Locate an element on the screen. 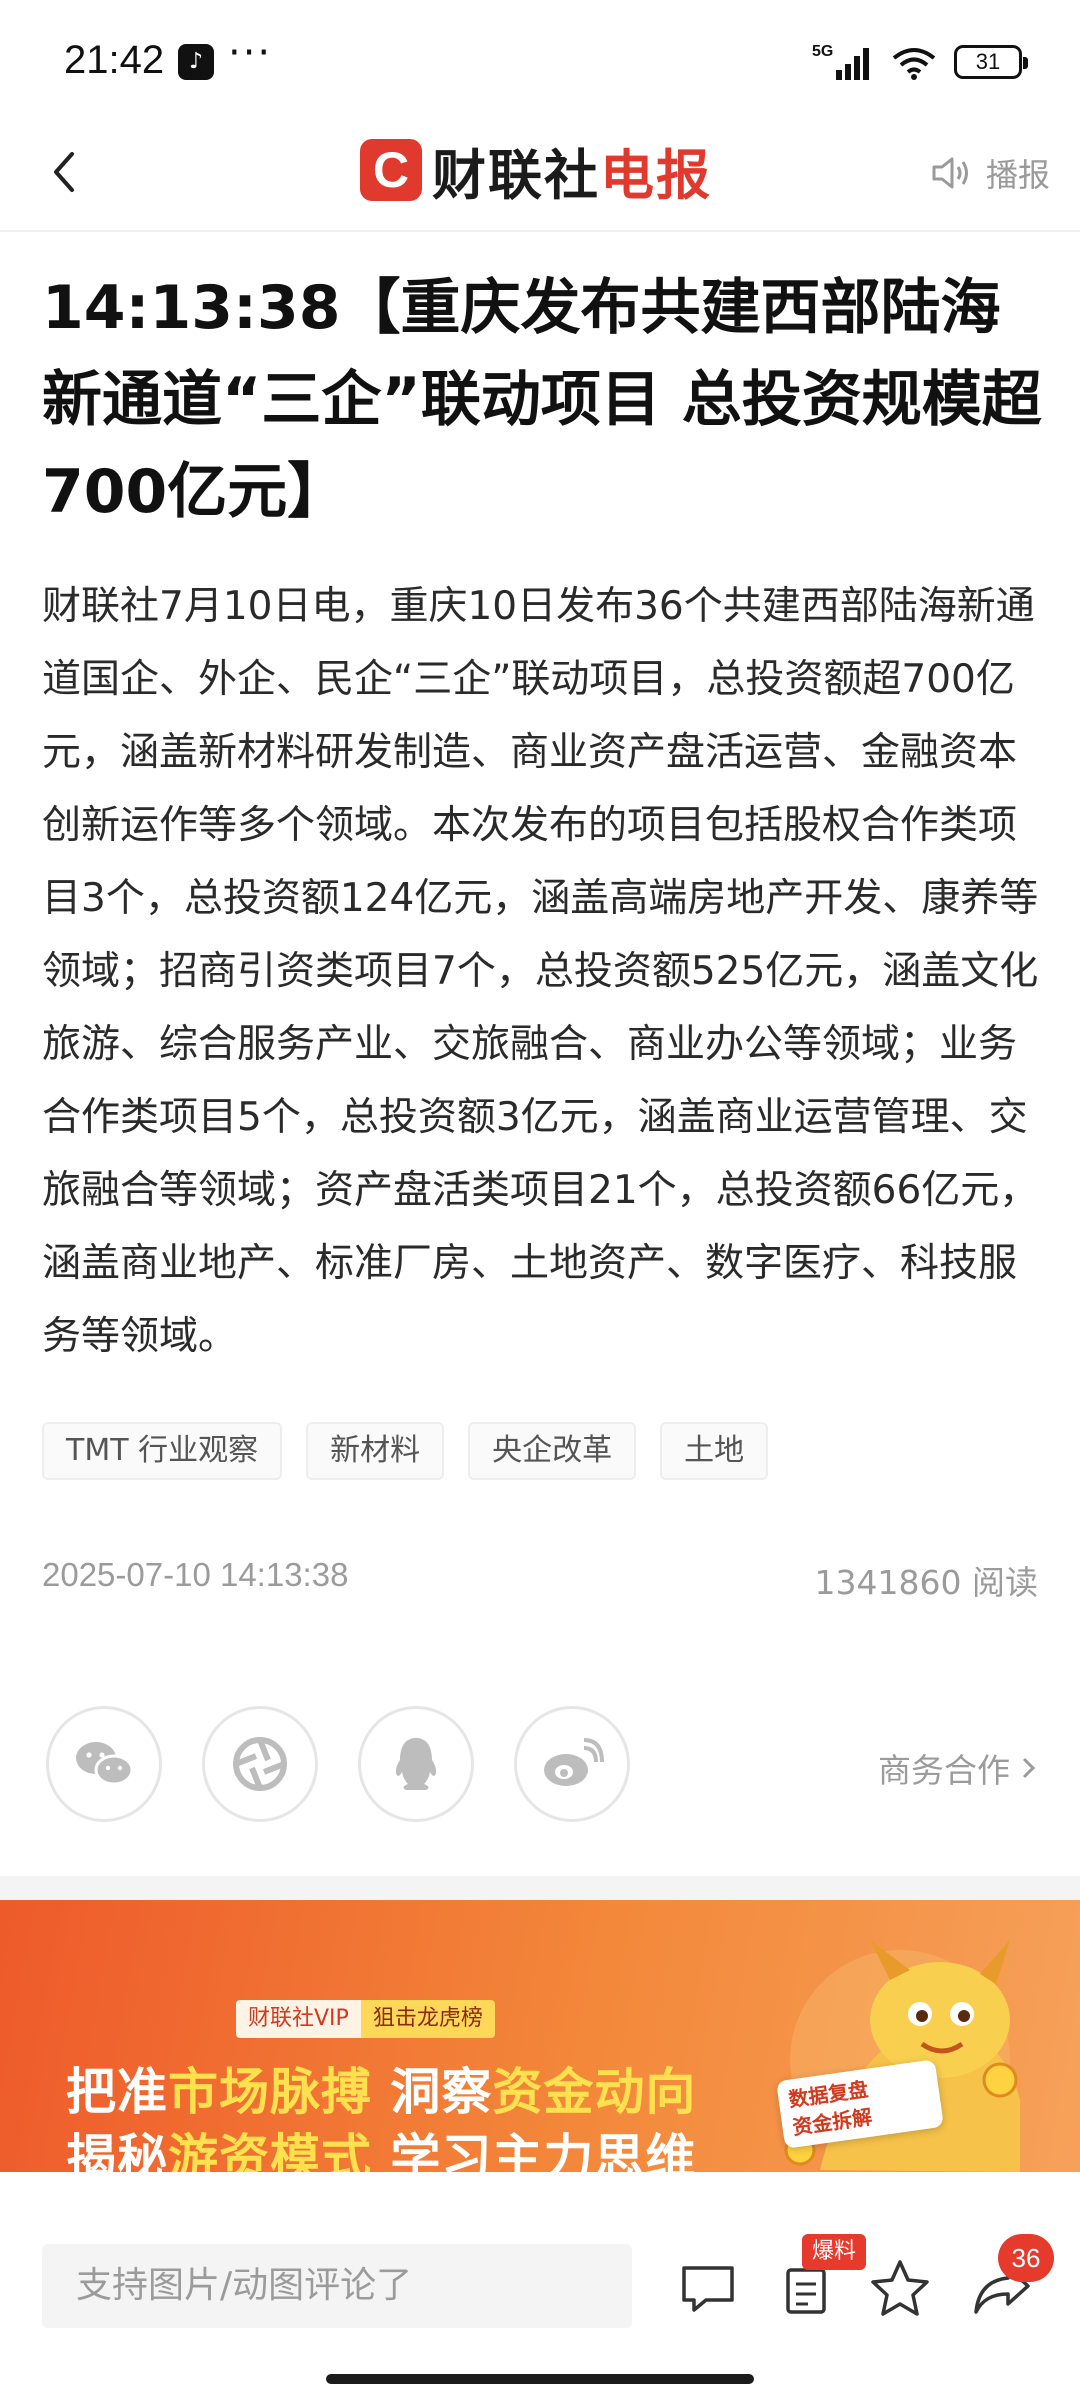  qq-icon is located at coordinates (416, 1764).